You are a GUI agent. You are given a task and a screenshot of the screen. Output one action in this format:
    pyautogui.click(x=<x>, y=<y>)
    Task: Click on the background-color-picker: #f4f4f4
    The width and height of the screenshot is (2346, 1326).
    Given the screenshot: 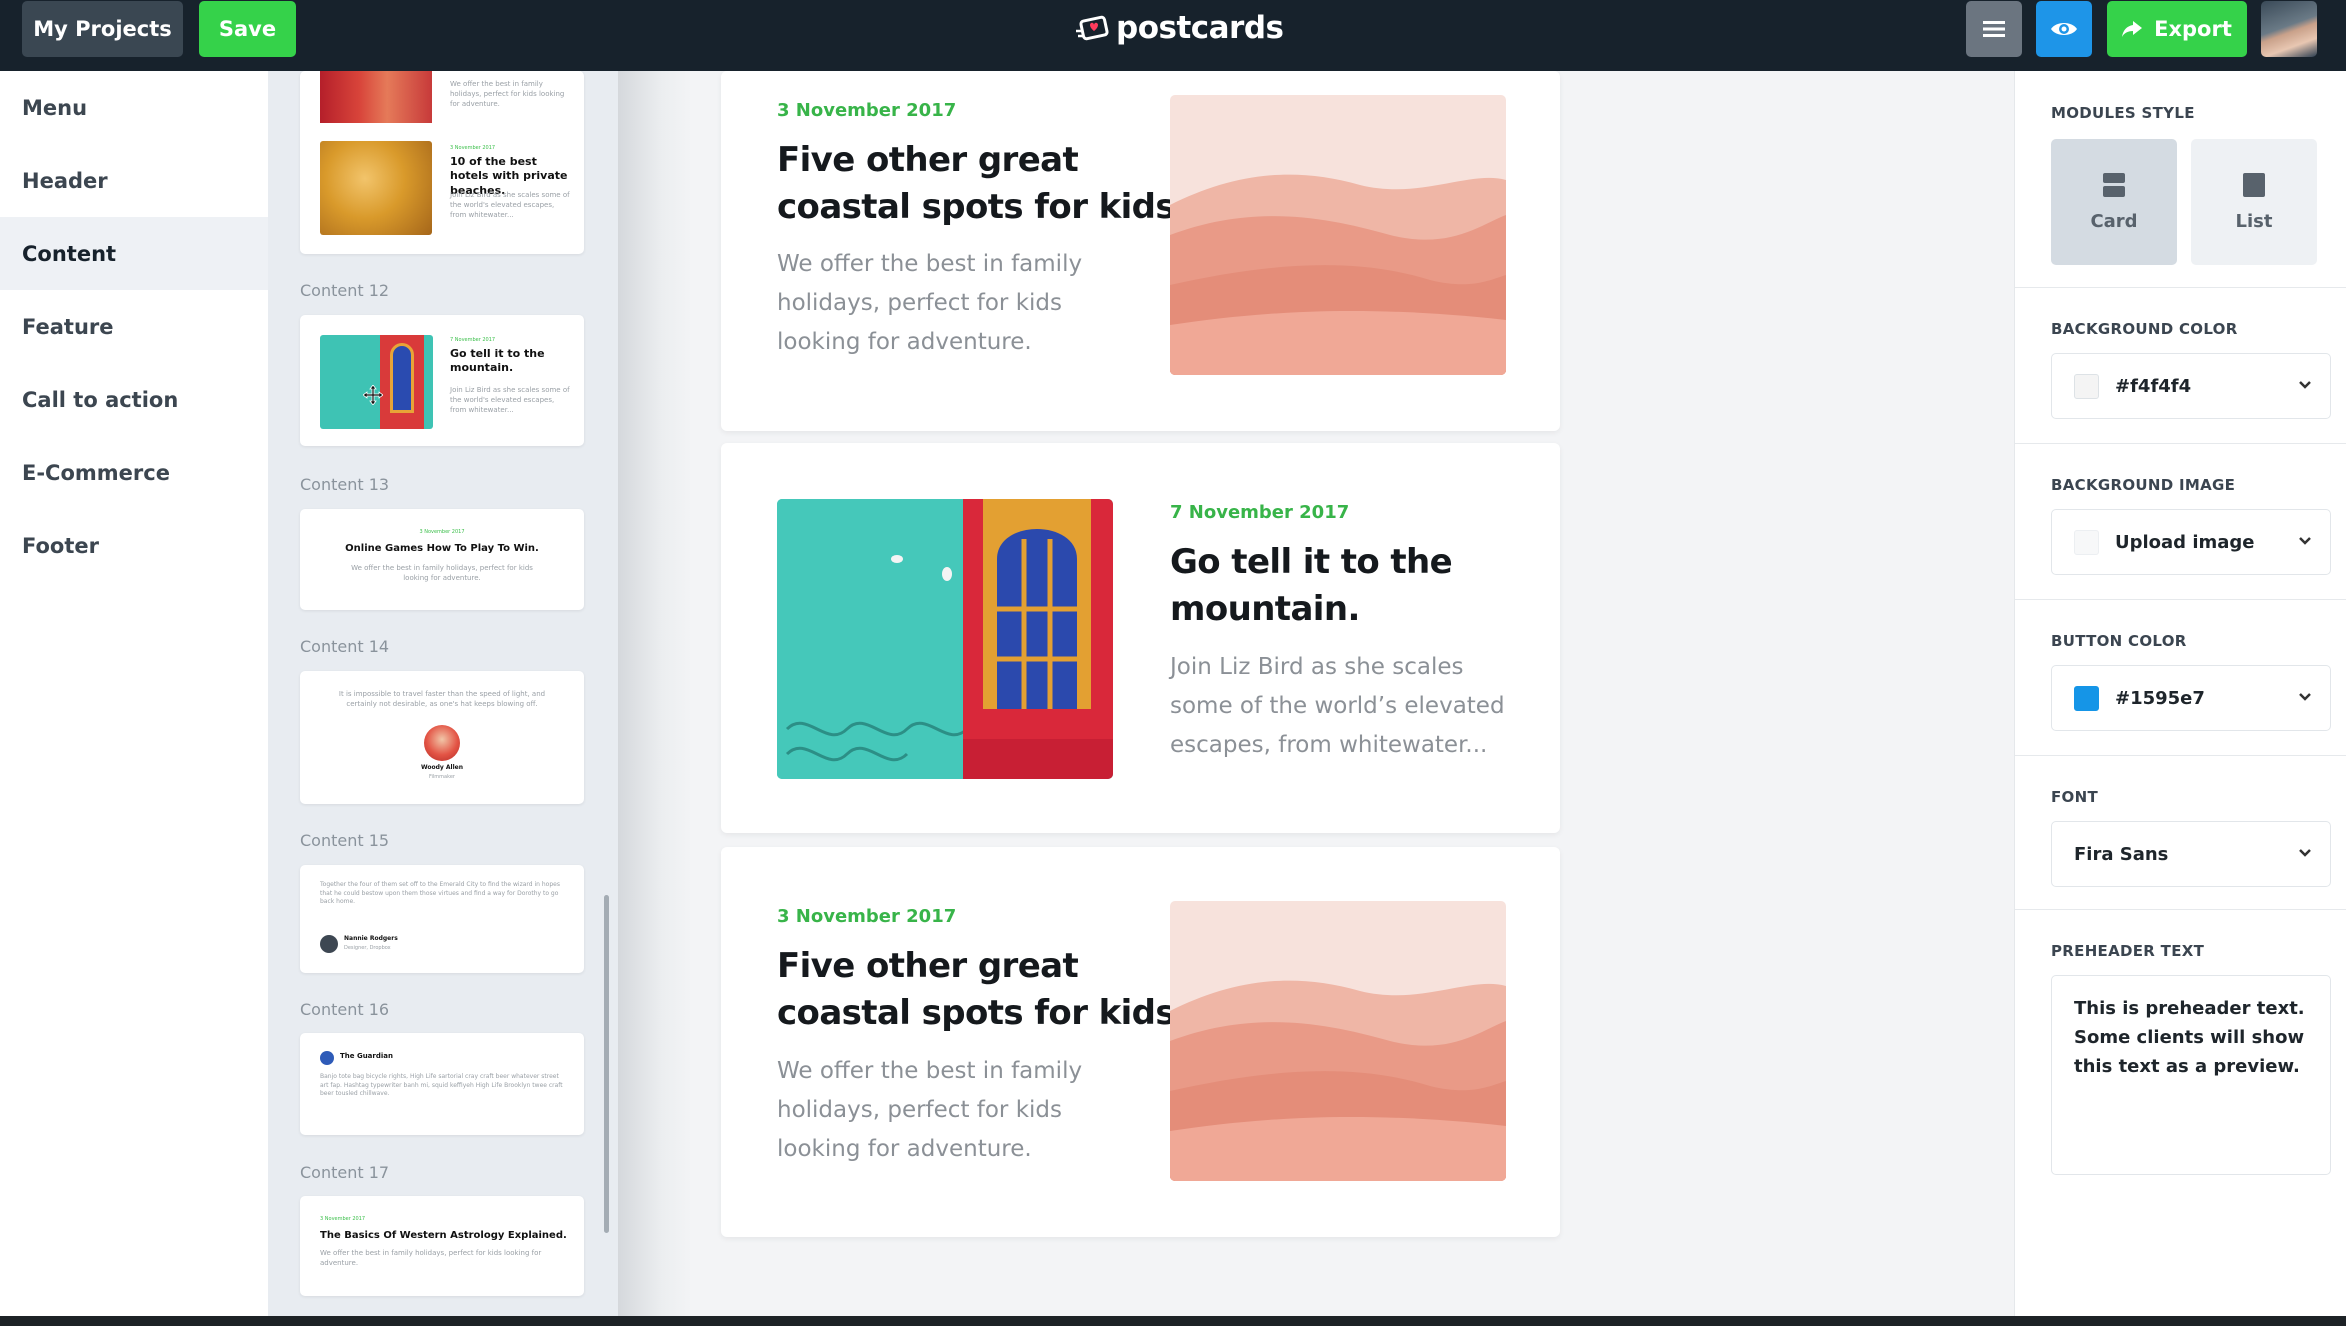 What is the action you would take?
    pyautogui.click(x=2191, y=386)
    